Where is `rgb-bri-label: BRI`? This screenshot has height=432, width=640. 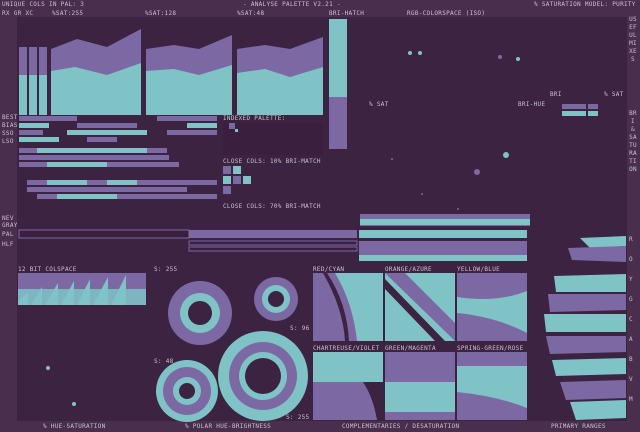 rgb-bri-label: BRI is located at coordinates (556, 94).